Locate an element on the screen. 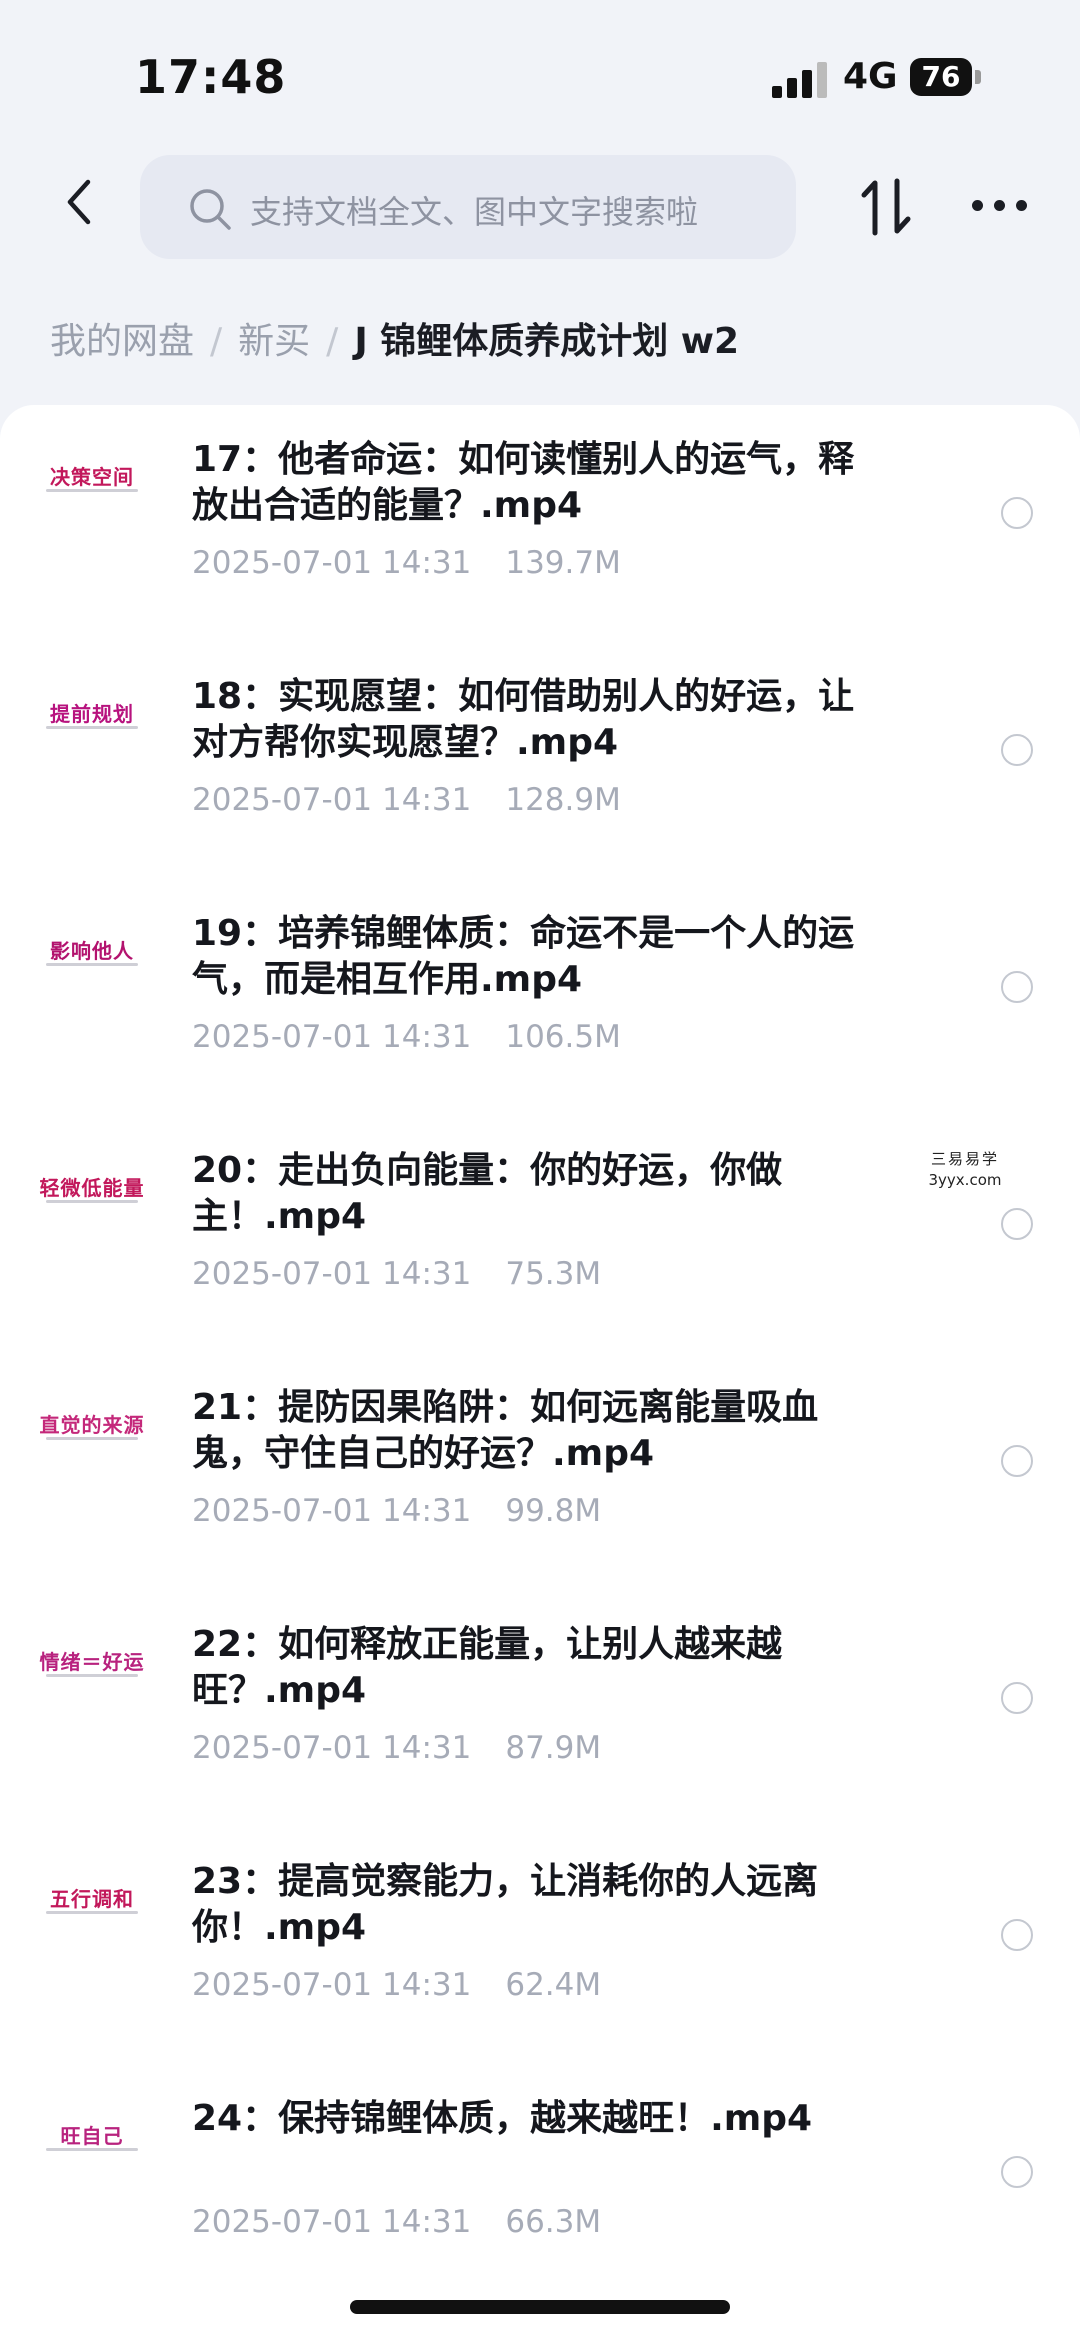  breadcrumb: 我的网盘 / 新买 / J 锦鲤体质养成计划 w2 is located at coordinates (394, 338).